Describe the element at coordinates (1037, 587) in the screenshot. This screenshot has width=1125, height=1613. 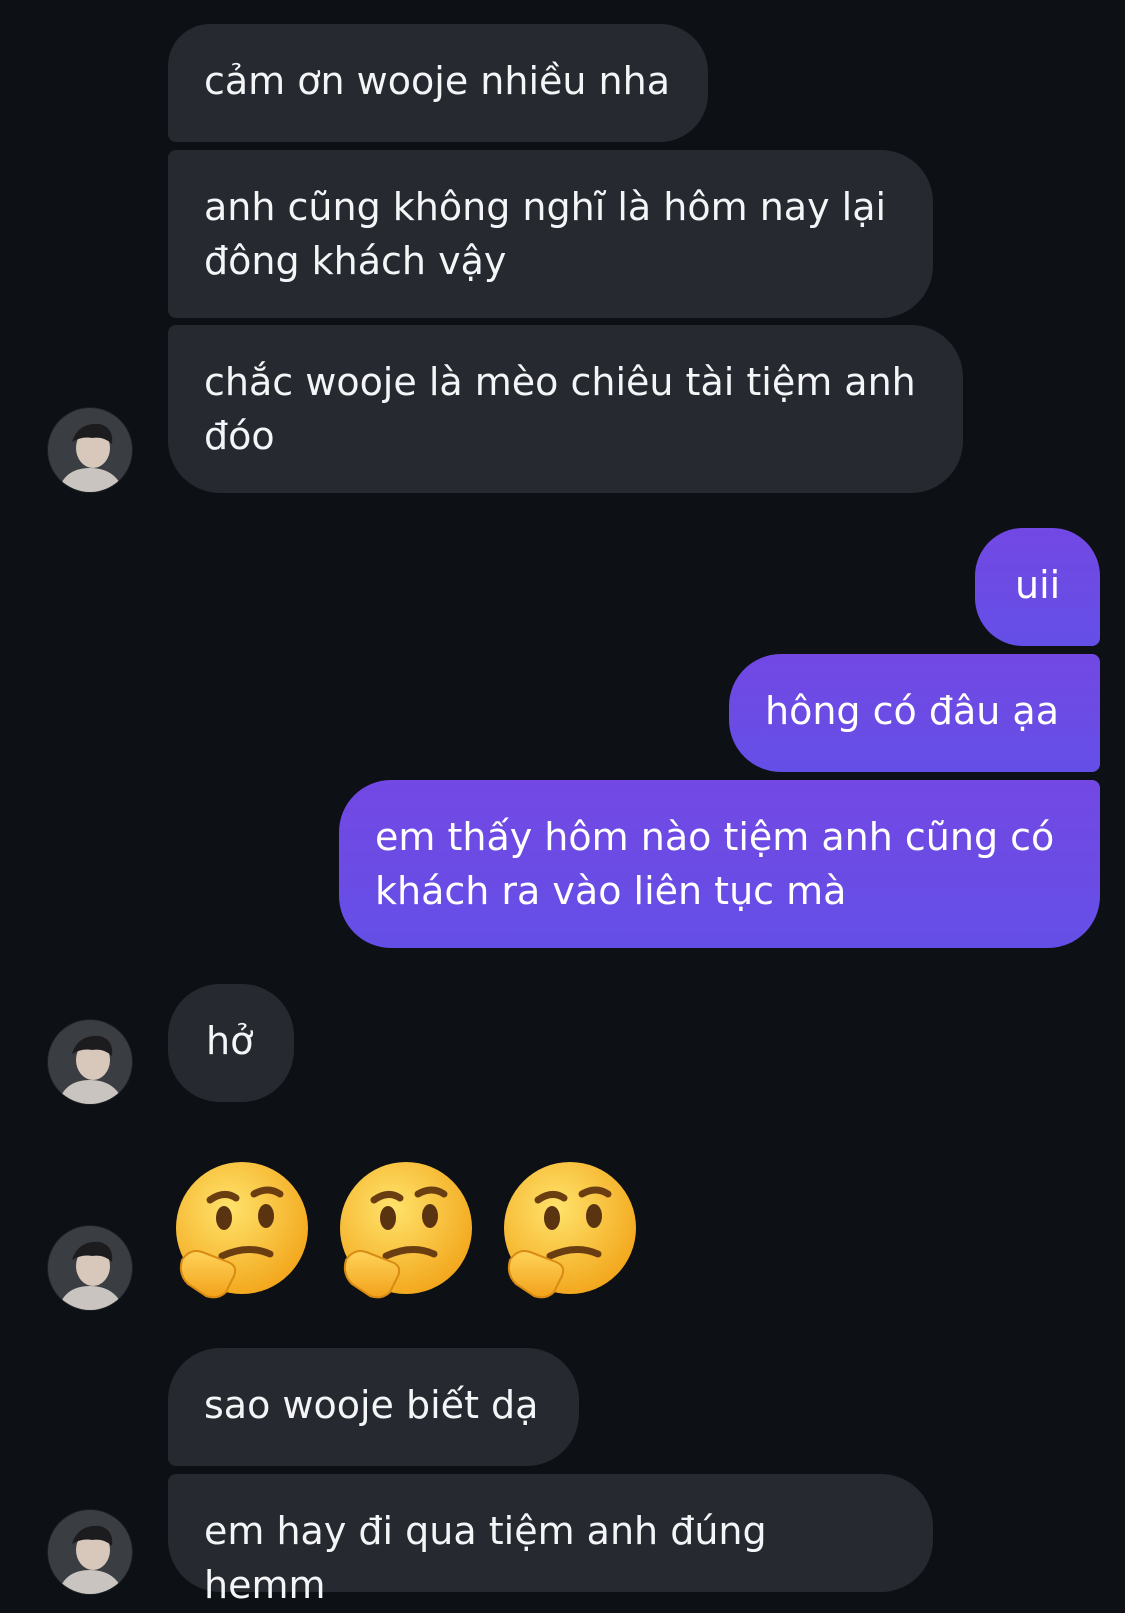
I see `message-bubble-outgoing: uii` at that location.